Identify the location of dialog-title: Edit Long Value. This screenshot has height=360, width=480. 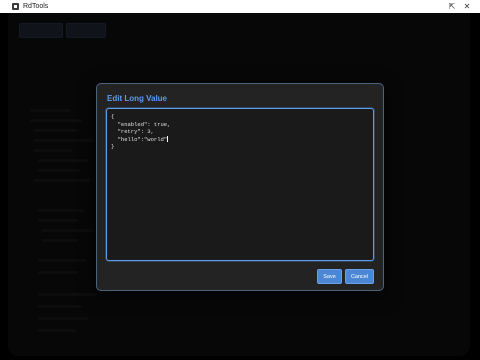
(137, 98).